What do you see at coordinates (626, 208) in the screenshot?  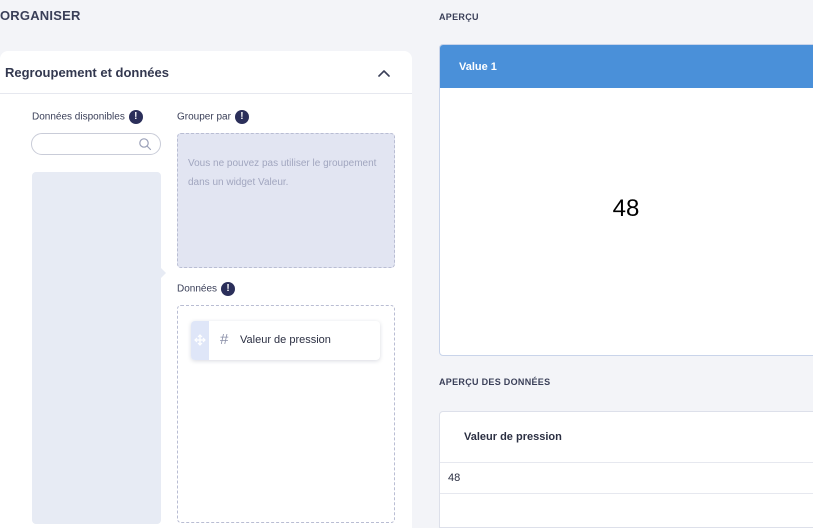 I see `widget-value: 48` at bounding box center [626, 208].